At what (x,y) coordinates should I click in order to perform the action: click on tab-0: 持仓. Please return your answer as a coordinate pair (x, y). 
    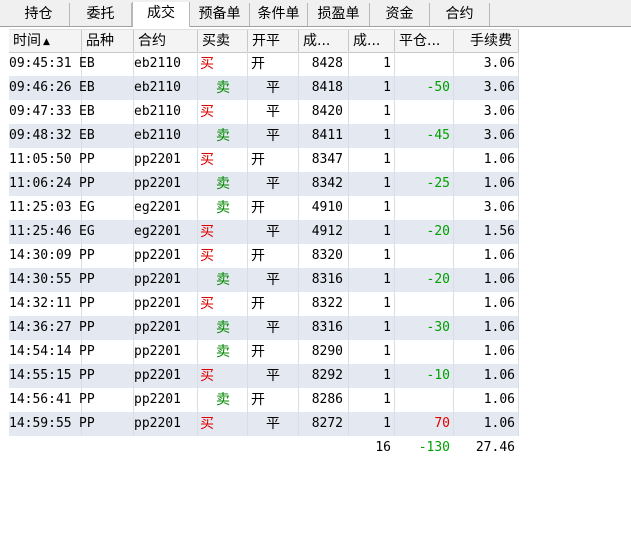
    Looking at the image, I should click on (39, 14).